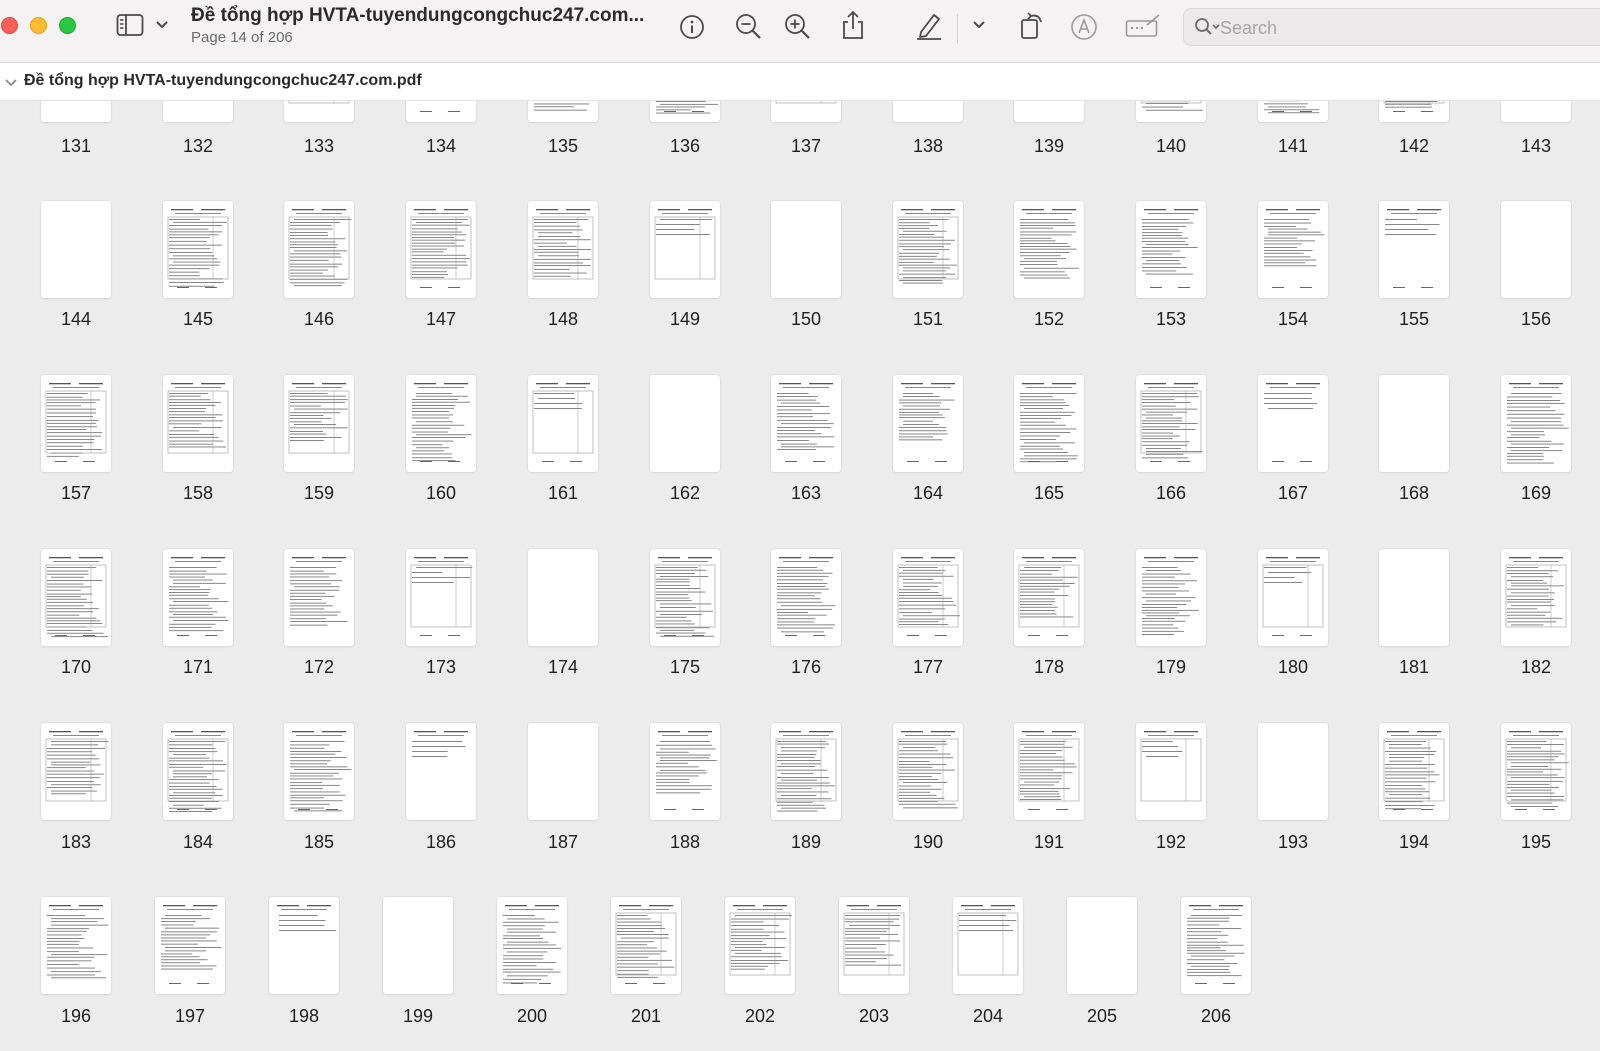 The height and width of the screenshot is (1051, 1600). Describe the element at coordinates (67, 25) in the screenshot. I see `maximize-window-button` at that location.